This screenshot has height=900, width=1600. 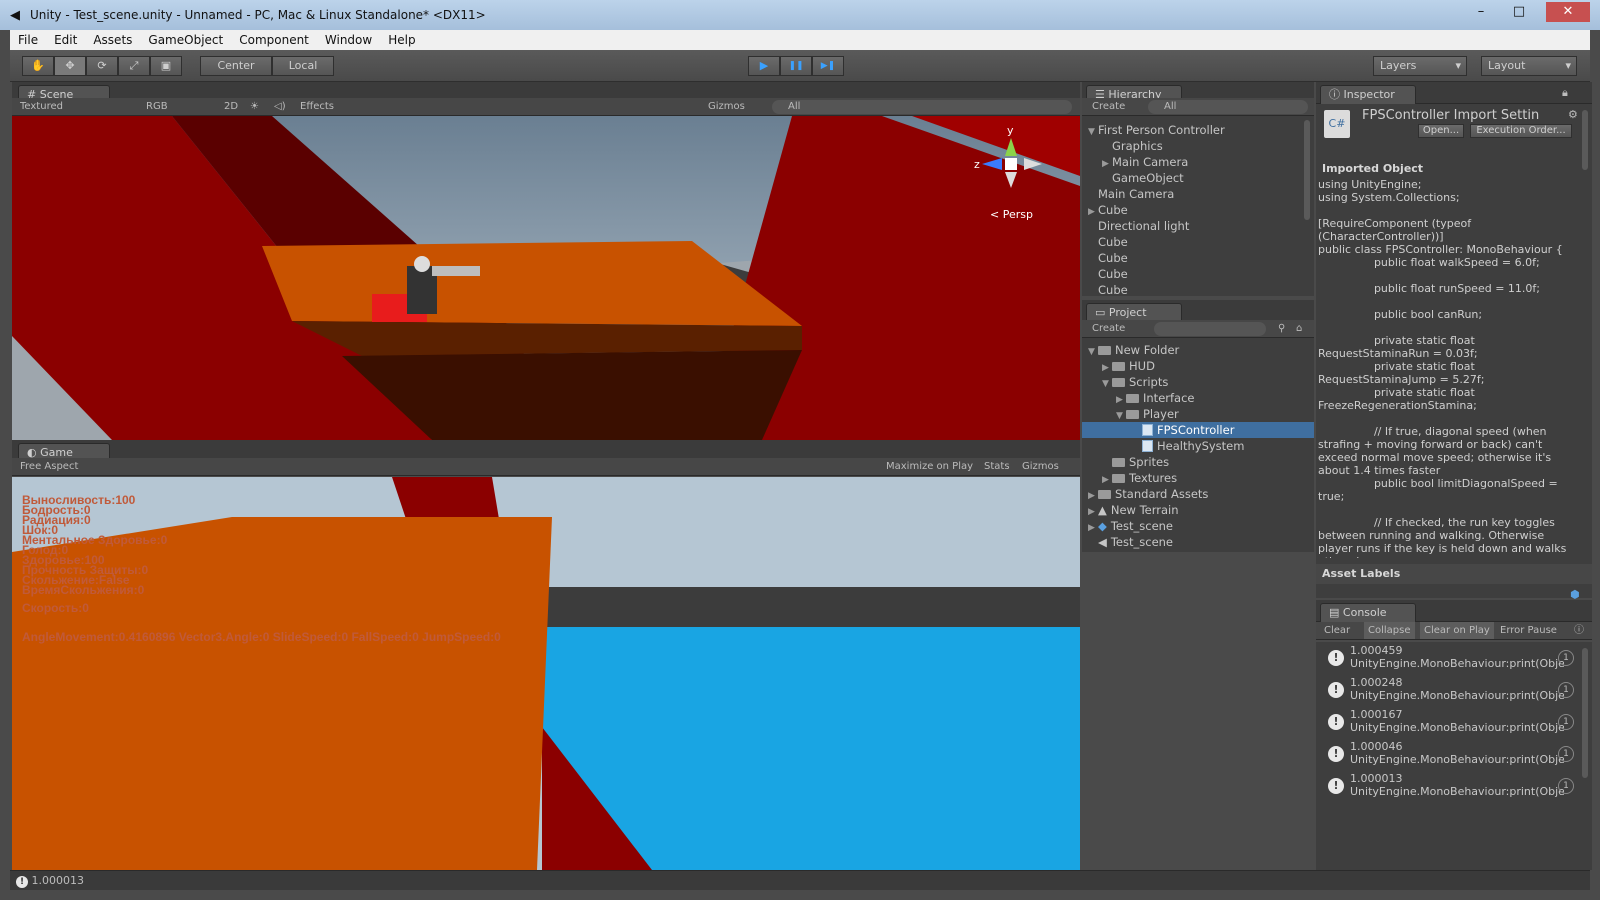 I want to click on tree-item: ▶ Standard Assets, so click(x=1148, y=494).